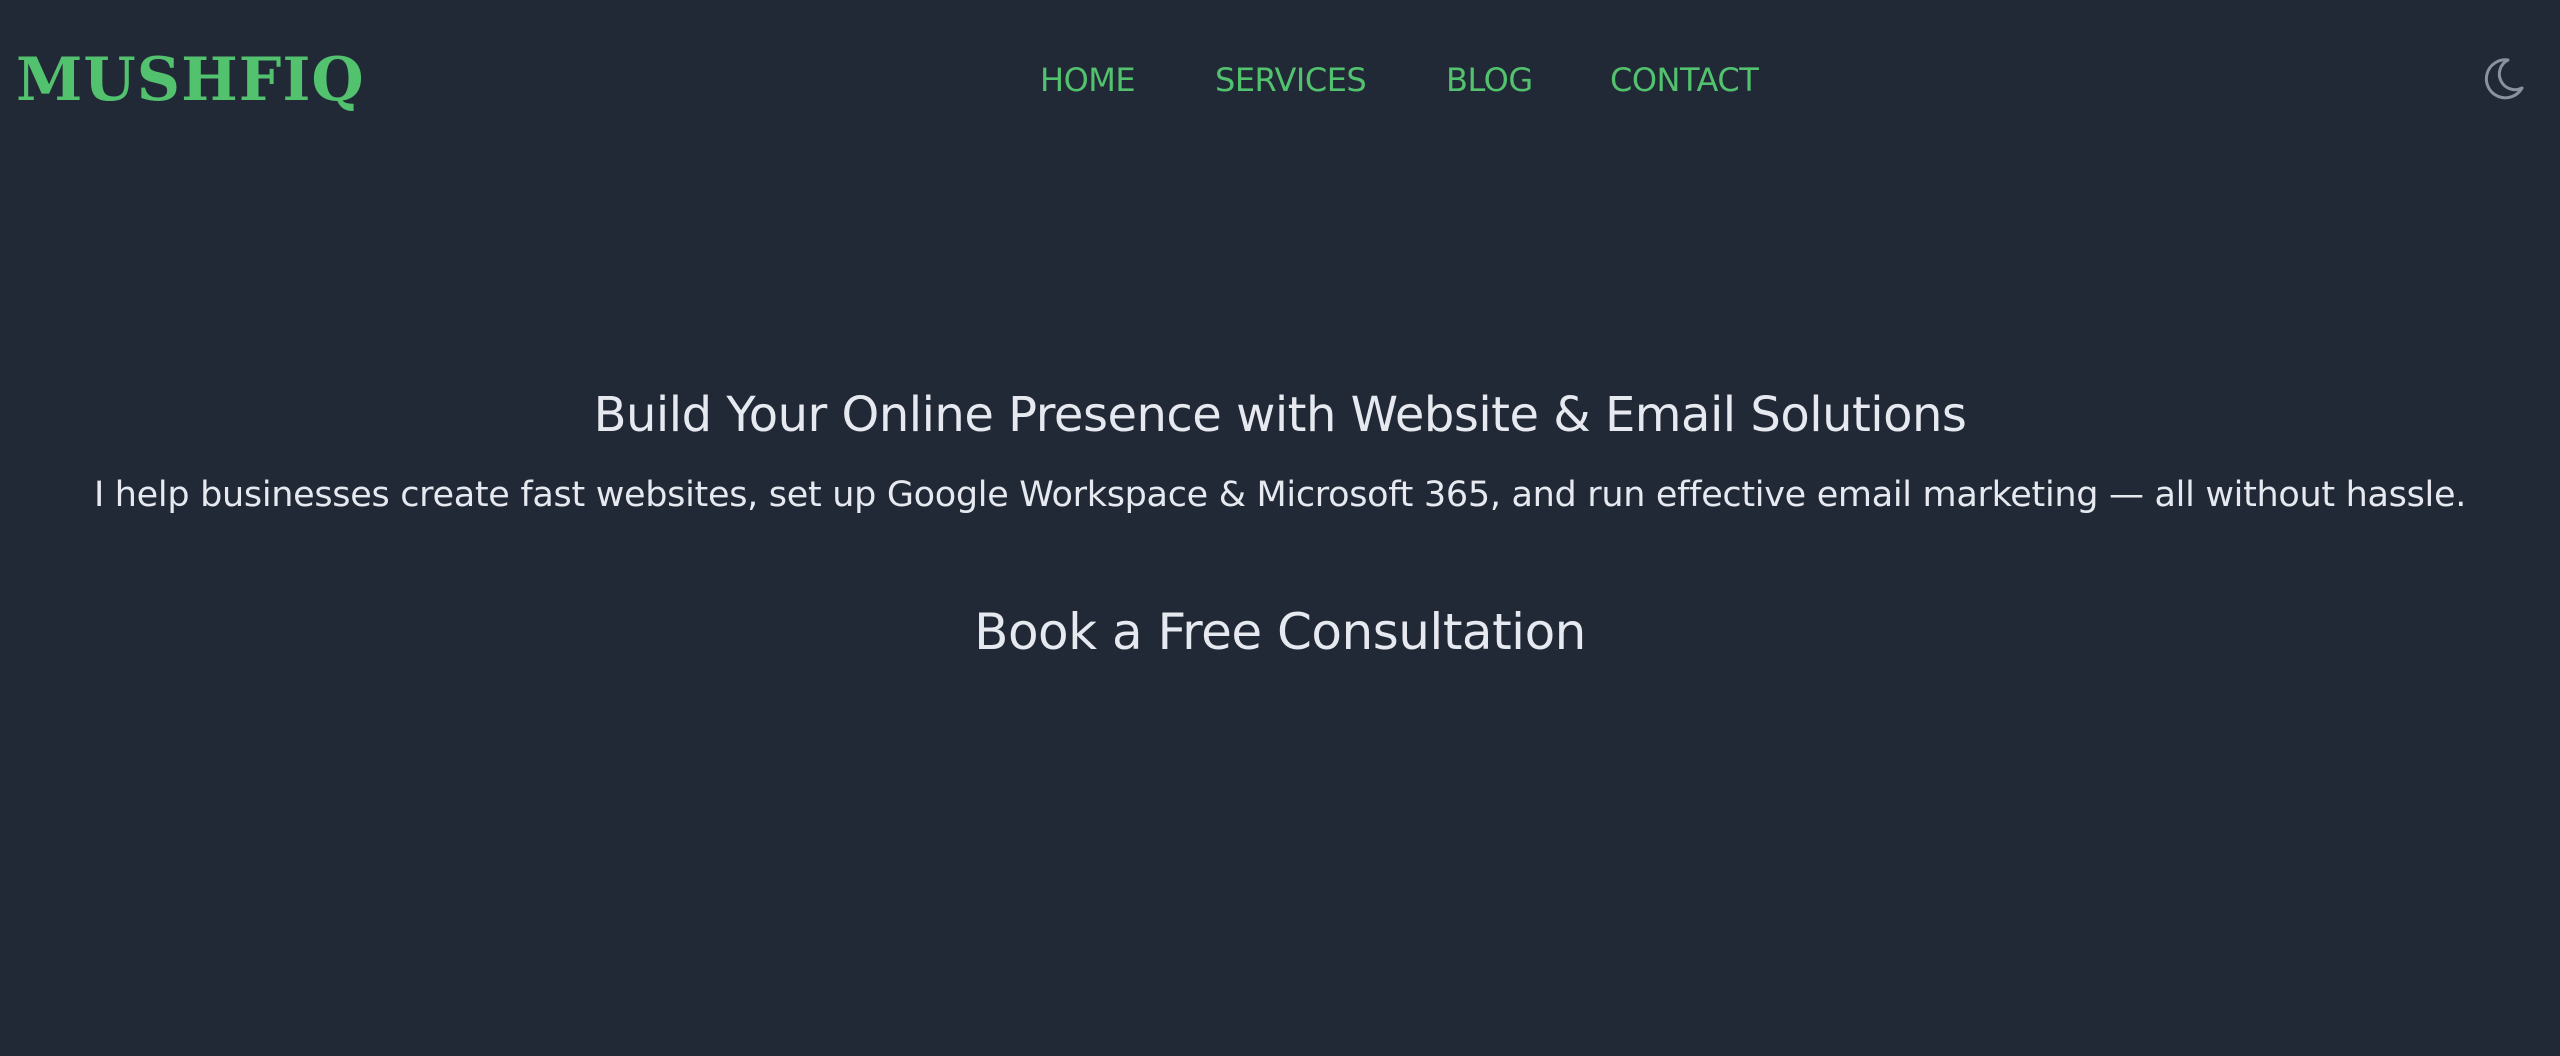 The width and height of the screenshot is (2560, 1056). I want to click on nav-link-services: SERVICES, so click(1291, 80).